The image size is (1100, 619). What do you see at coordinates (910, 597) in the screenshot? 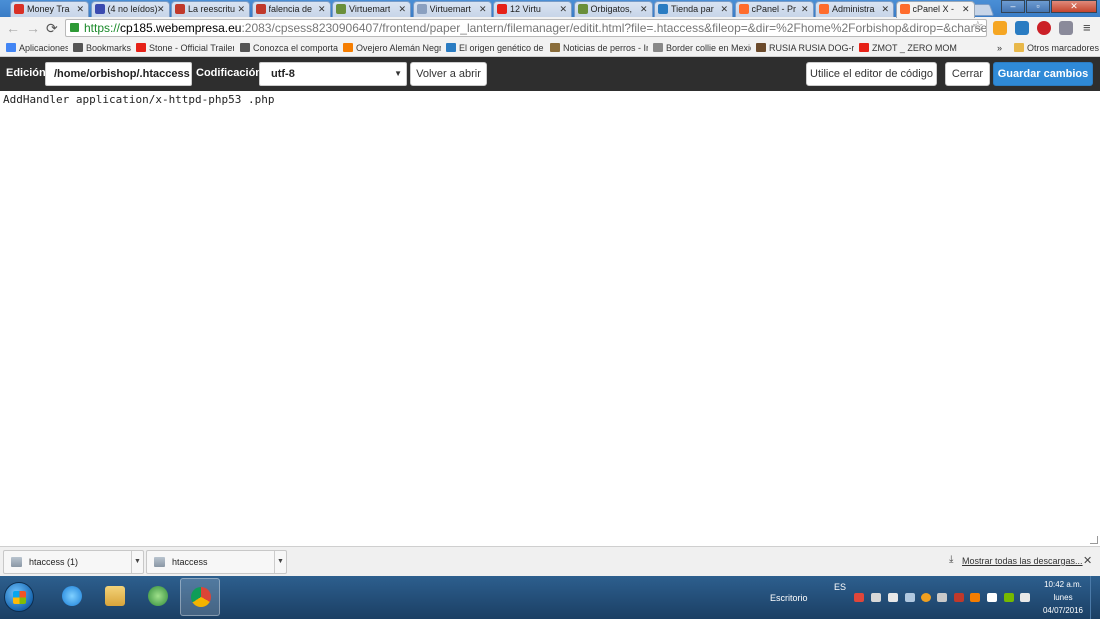
I see `network-icon` at bounding box center [910, 597].